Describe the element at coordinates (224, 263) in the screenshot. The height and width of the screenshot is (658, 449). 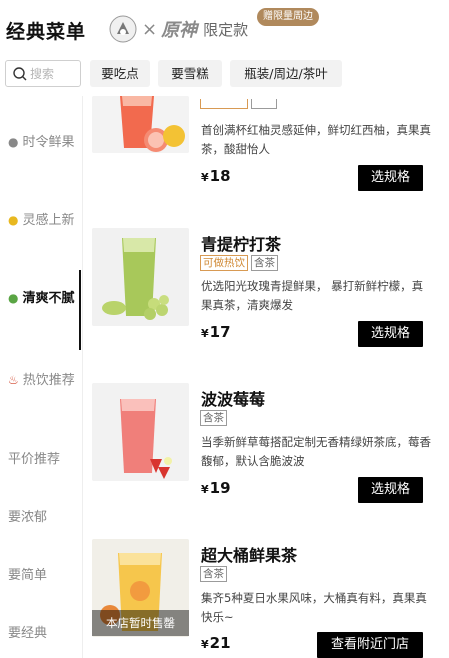
I see `tag-hot-option: 可做热饮` at that location.